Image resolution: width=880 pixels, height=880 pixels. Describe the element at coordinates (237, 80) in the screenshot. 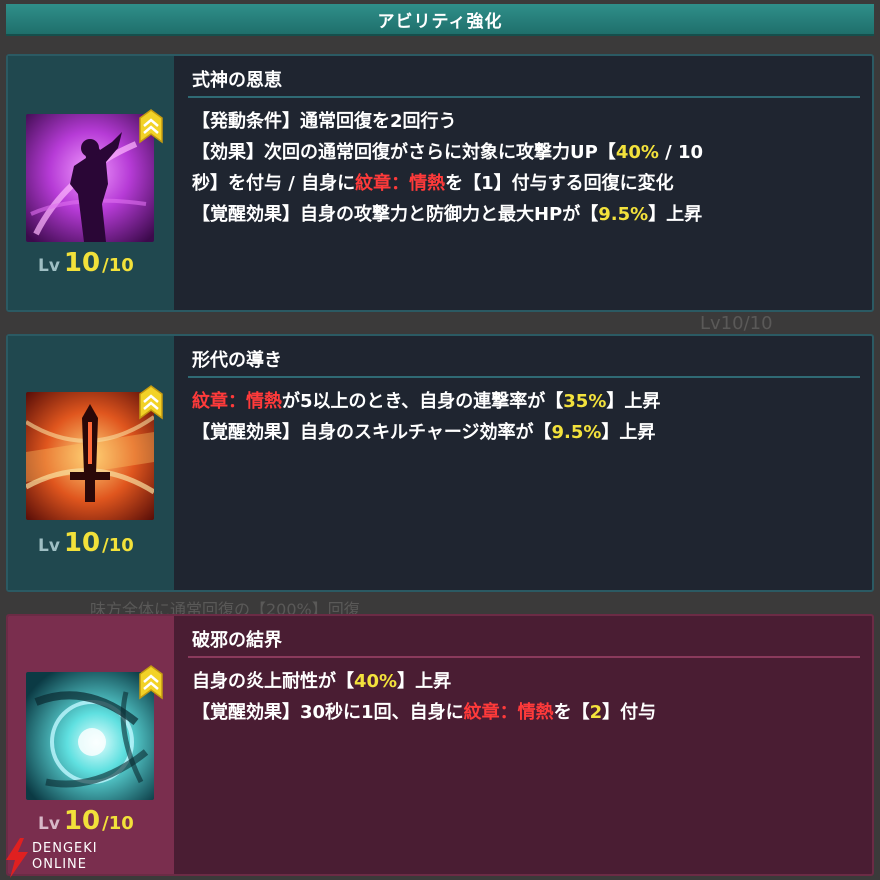

I see `ability-name: 式神の恩恵` at that location.